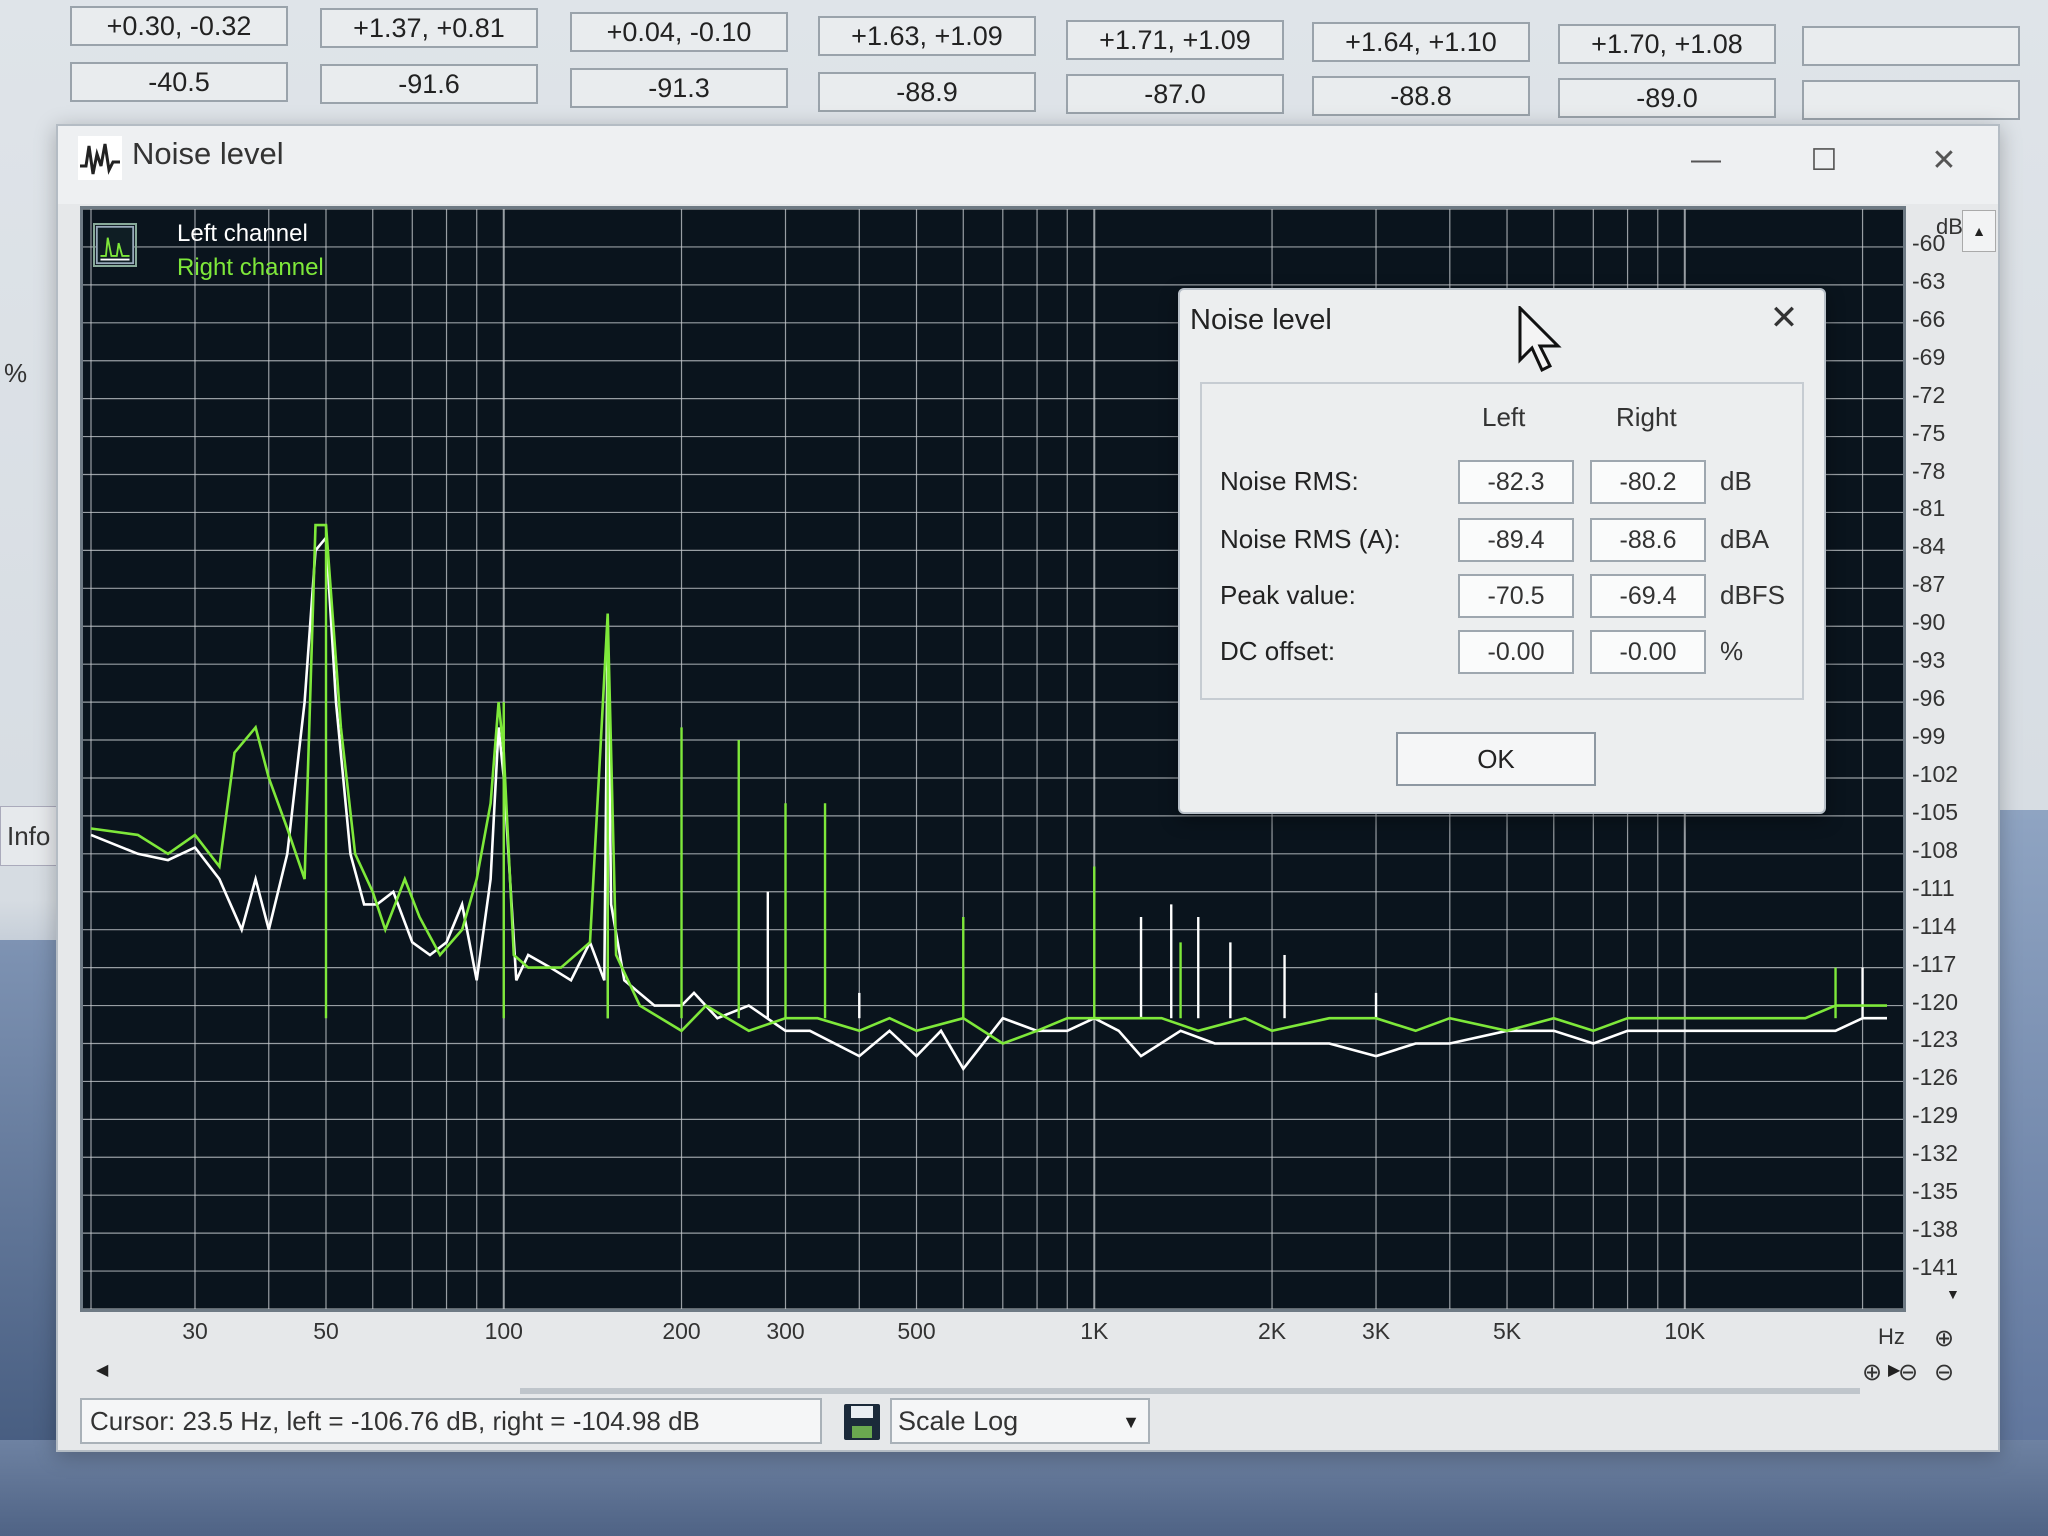 The width and height of the screenshot is (2048, 1536). What do you see at coordinates (1175, 40) in the screenshot?
I see `table-cell: +1.71, +1.09` at bounding box center [1175, 40].